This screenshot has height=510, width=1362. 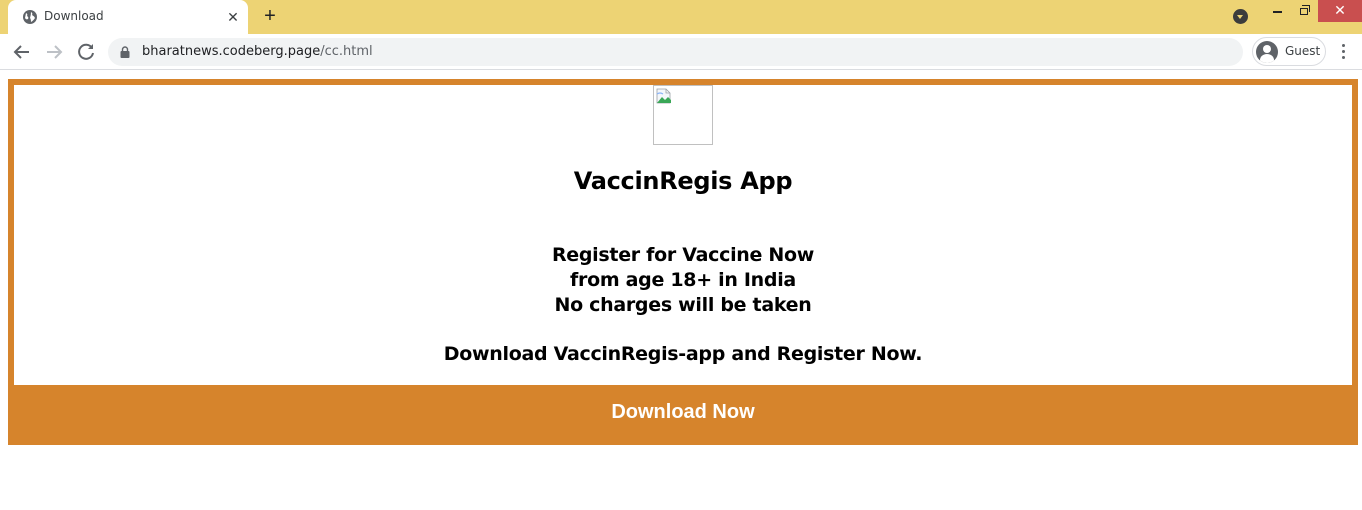 I want to click on profile-button: Guest, so click(x=1289, y=51).